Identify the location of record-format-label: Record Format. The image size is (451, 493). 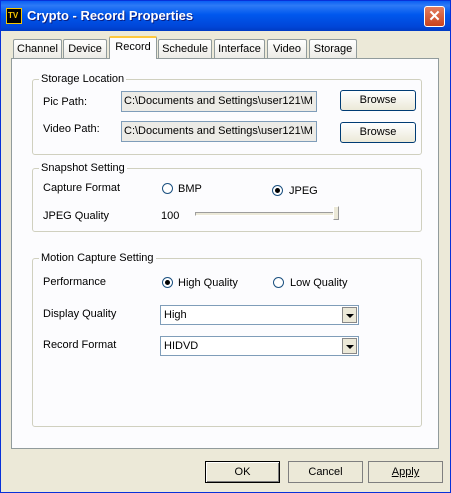
(80, 345).